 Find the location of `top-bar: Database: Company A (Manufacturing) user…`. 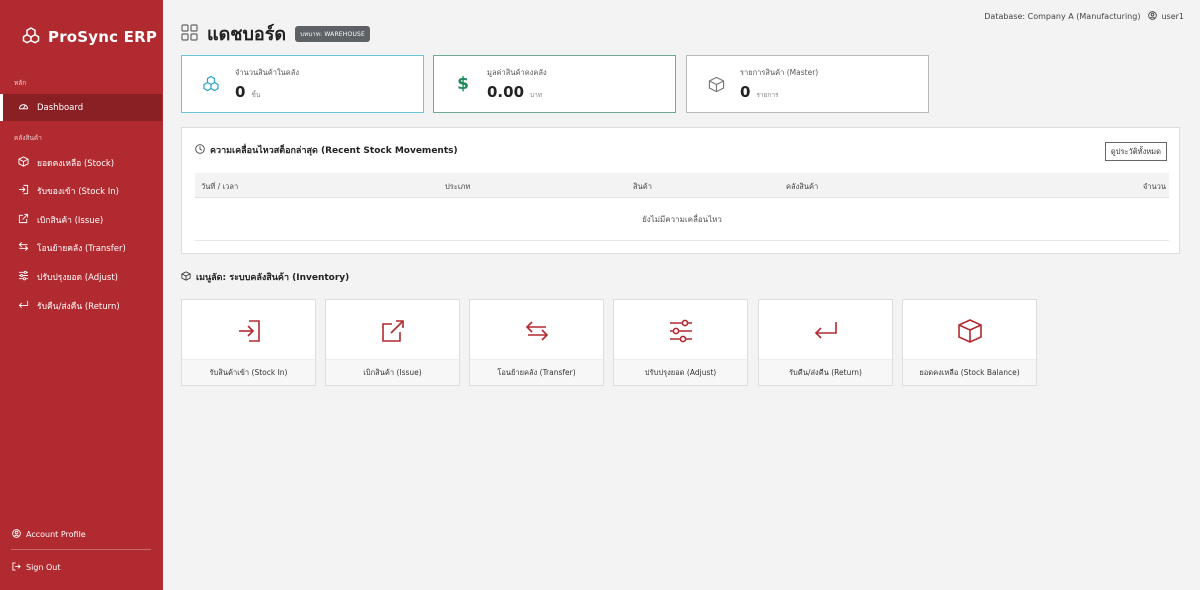

top-bar: Database: Company A (Manufacturing) user… is located at coordinates (1084, 16).